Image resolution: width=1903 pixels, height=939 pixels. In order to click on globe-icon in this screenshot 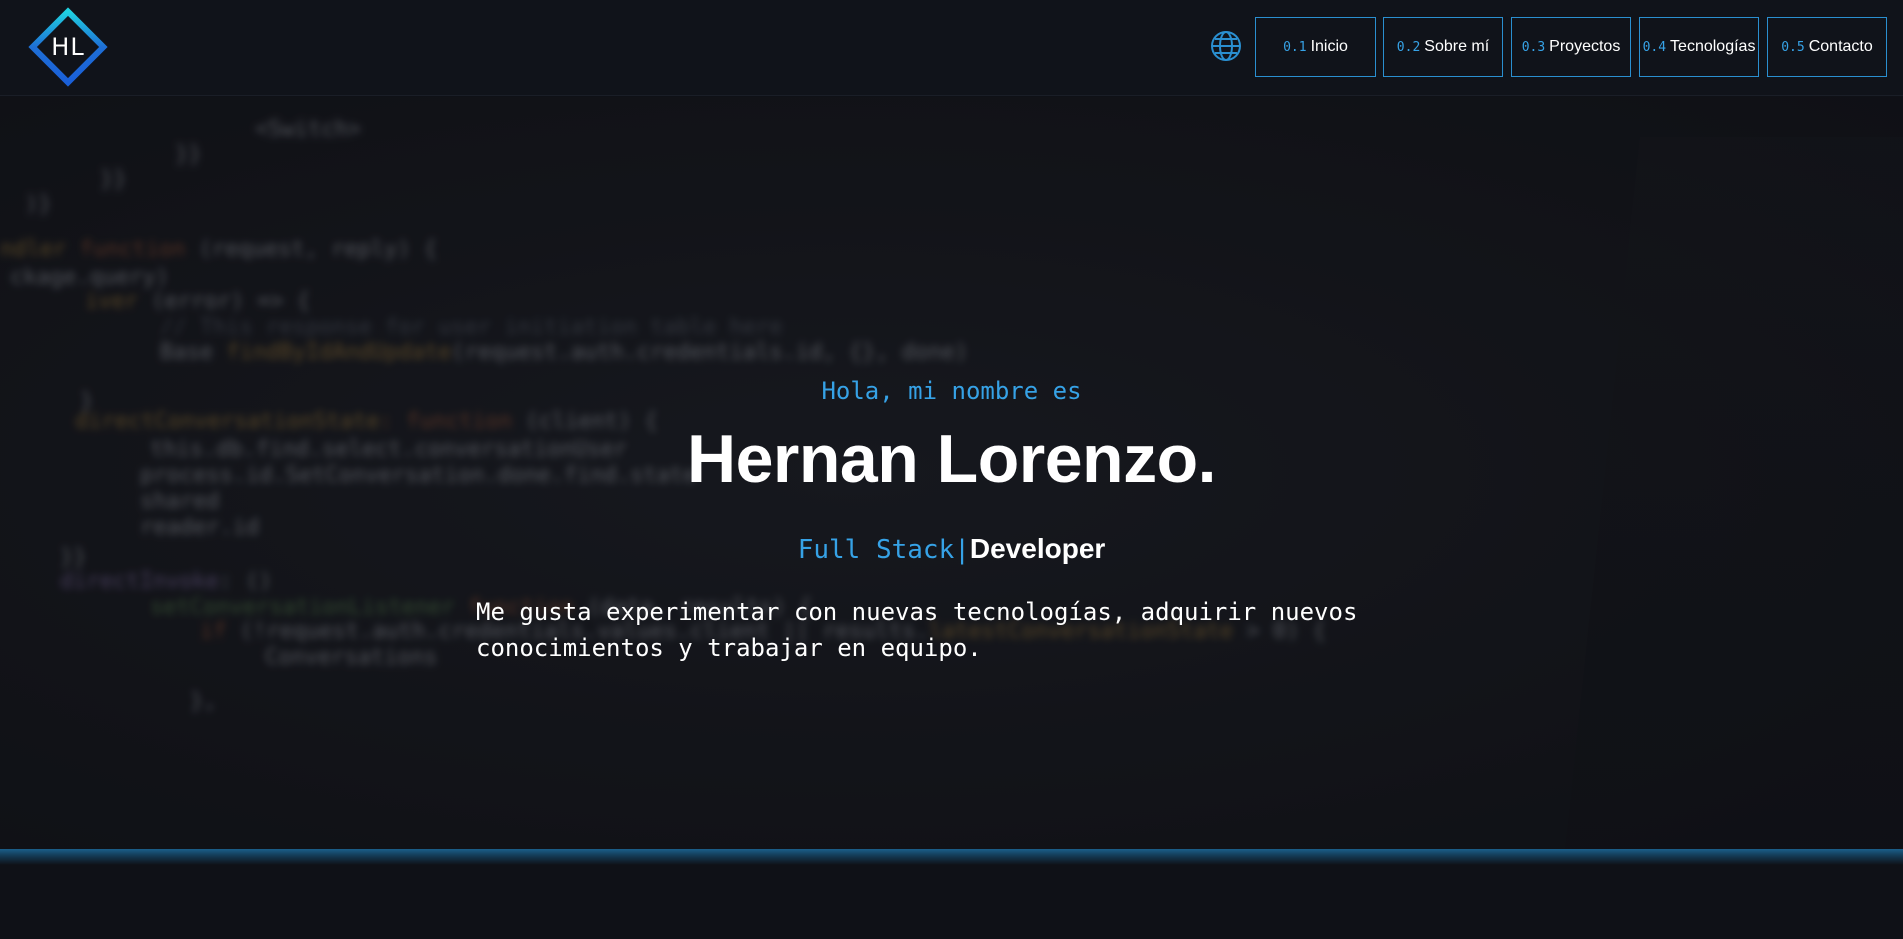, I will do `click(1226, 46)`.